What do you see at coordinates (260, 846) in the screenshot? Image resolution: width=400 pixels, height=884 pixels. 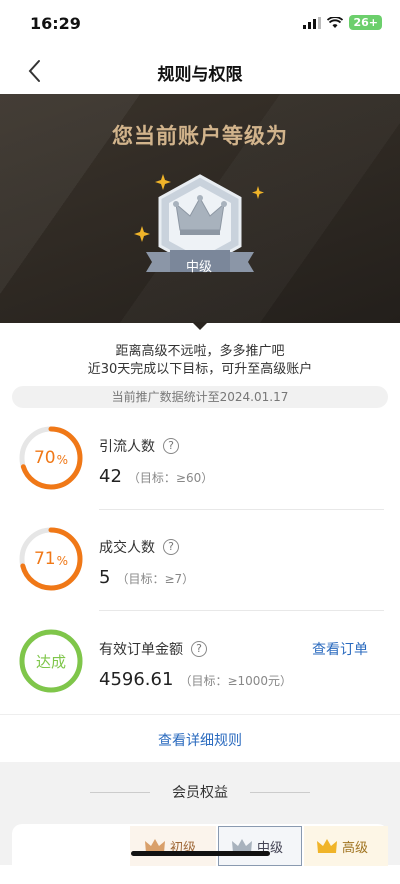 I see `tier-mid: 中级` at bounding box center [260, 846].